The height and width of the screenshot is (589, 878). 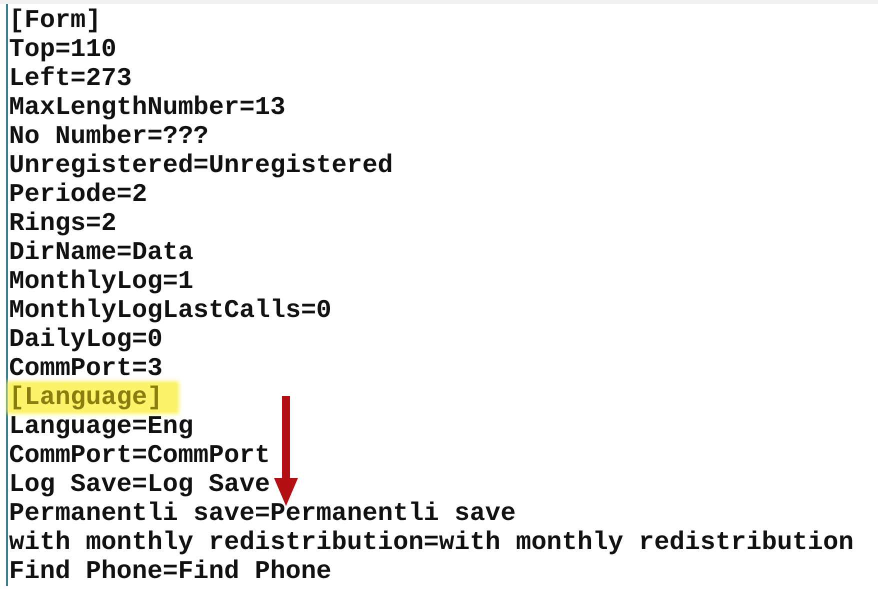 What do you see at coordinates (109, 136) in the screenshot?
I see `code-line: No Number=???` at bounding box center [109, 136].